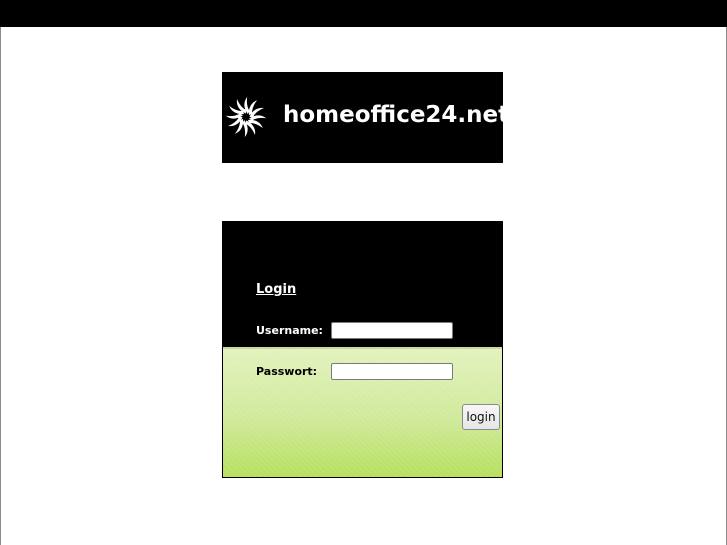  I want to click on username-label: Username:, so click(289, 330).